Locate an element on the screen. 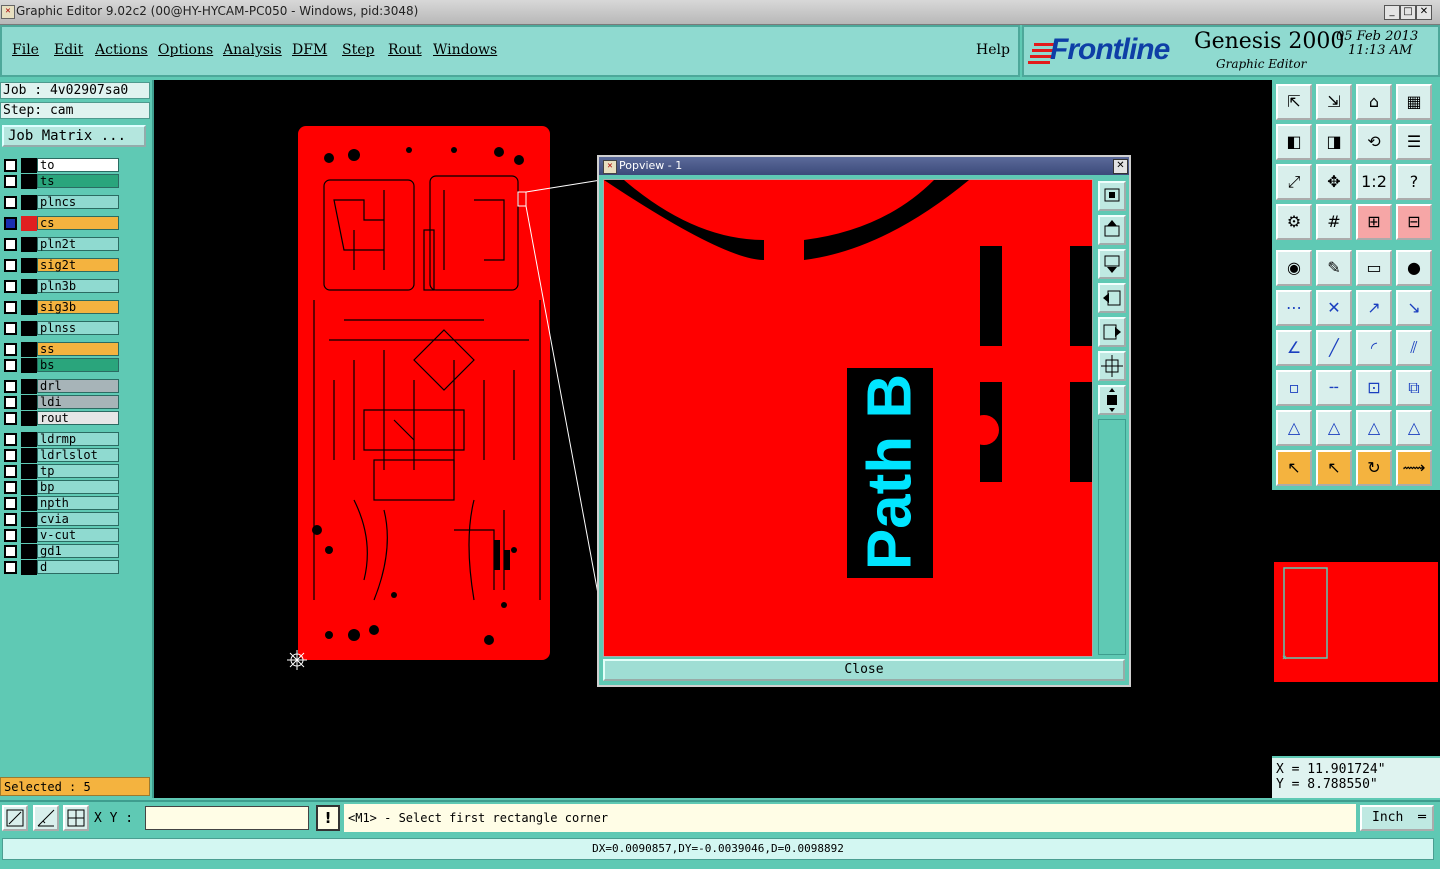 The width and height of the screenshot is (1440, 869). layer-row-npth: npth is located at coordinates (61, 503).